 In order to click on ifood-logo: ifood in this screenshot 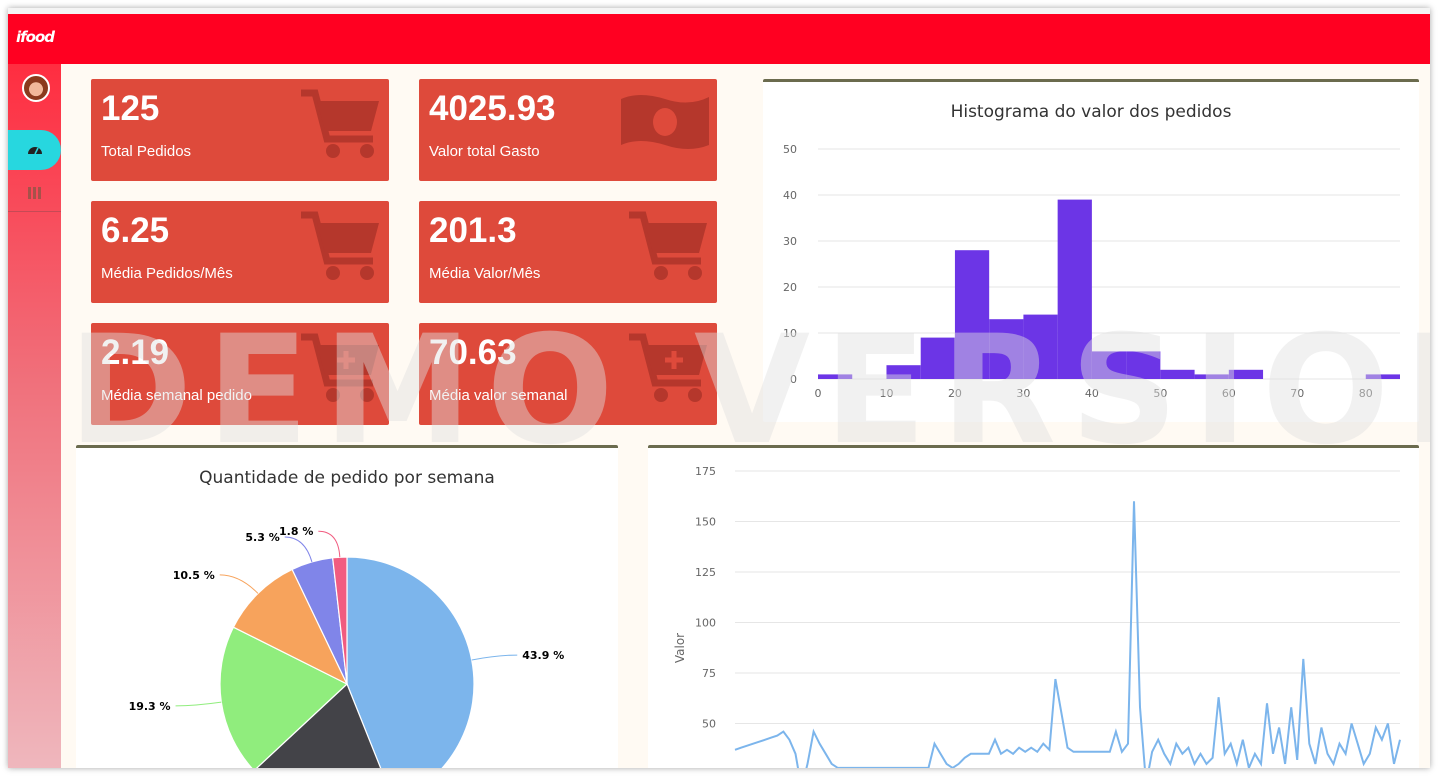, I will do `click(35, 37)`.